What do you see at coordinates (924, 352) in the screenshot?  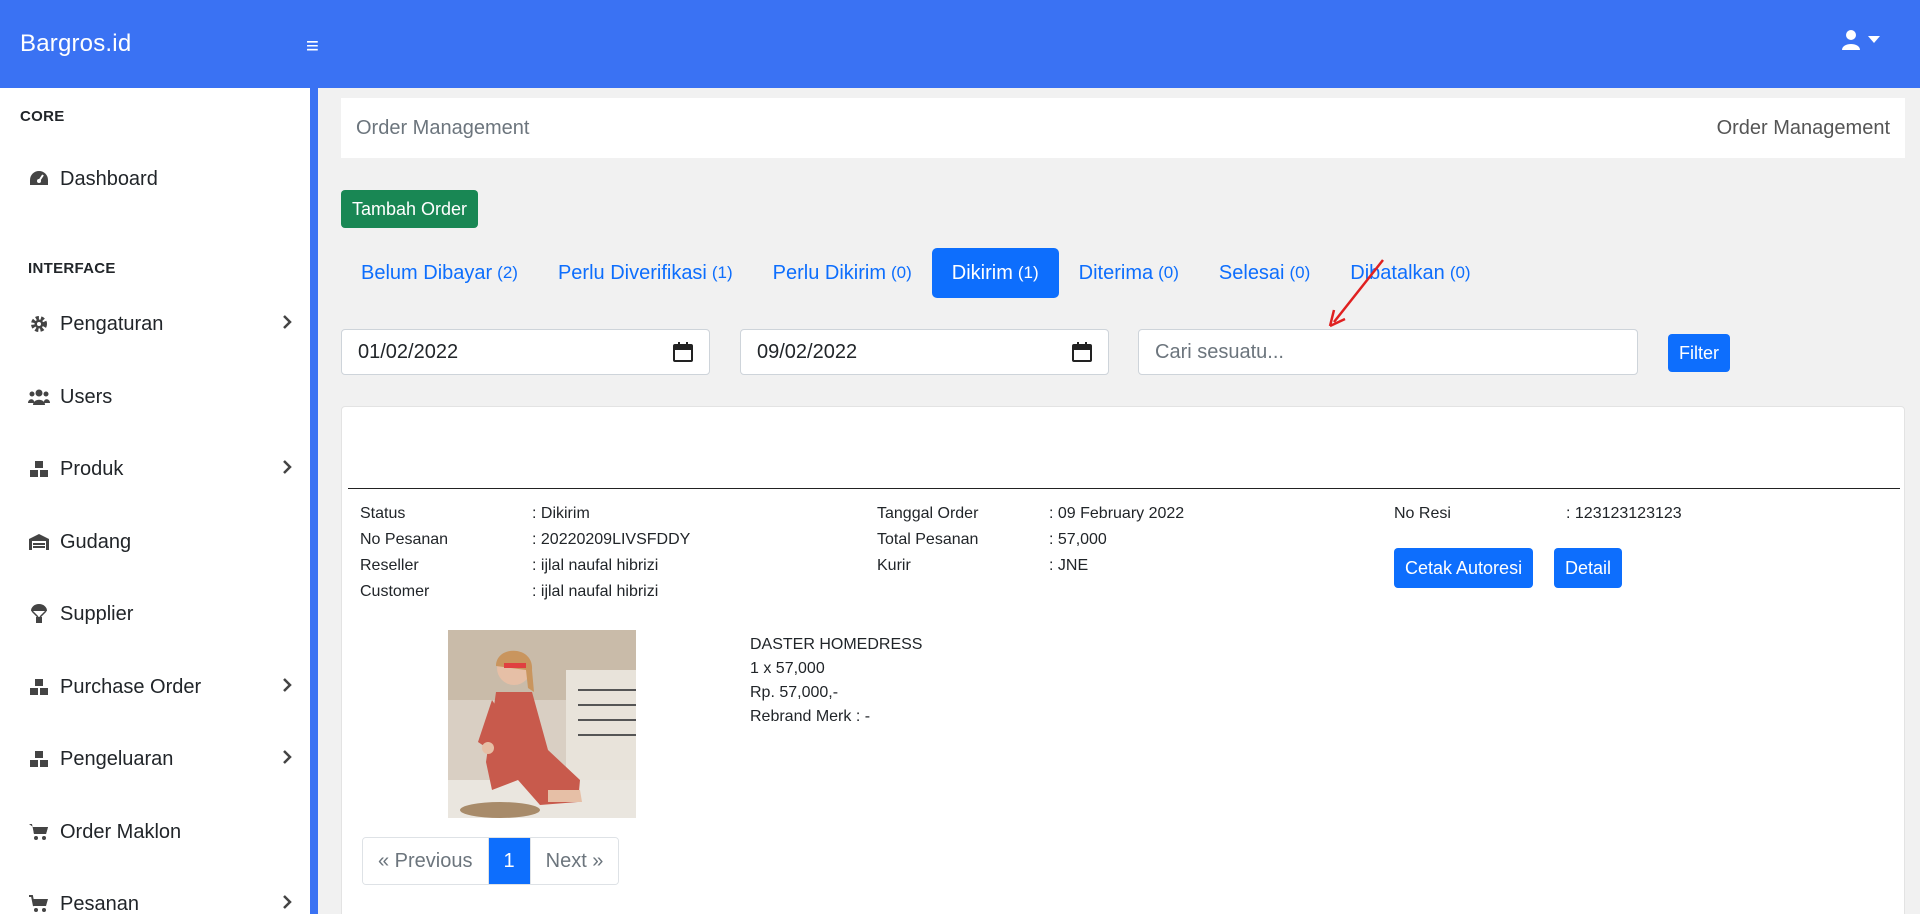 I see `end-date-input: 09/02/2022` at bounding box center [924, 352].